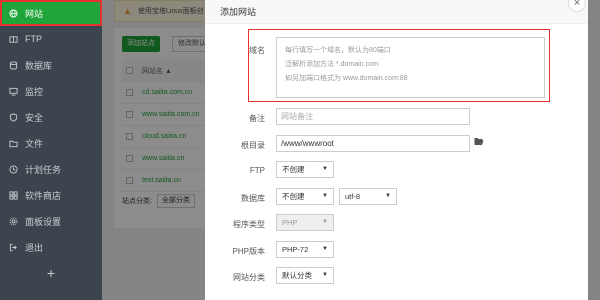  Describe the element at coordinates (346, 78) in the screenshot. I see `domain-placeholder-line: 如另加端口格式为 www.domain.com:88` at that location.